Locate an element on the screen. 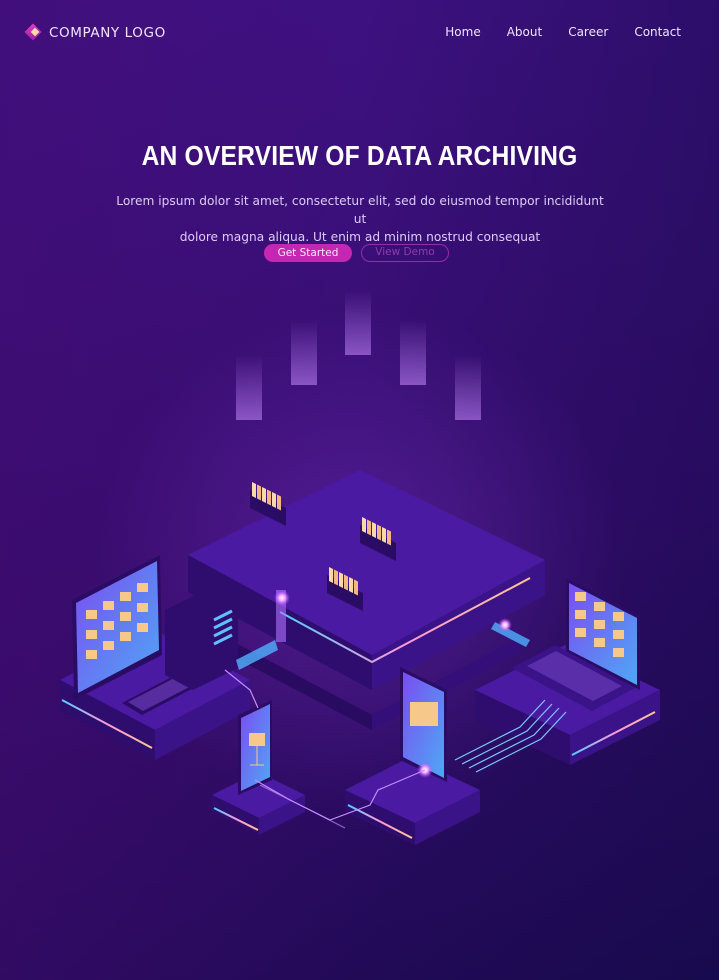 The image size is (719, 980). nav-career: Career is located at coordinates (588, 32).